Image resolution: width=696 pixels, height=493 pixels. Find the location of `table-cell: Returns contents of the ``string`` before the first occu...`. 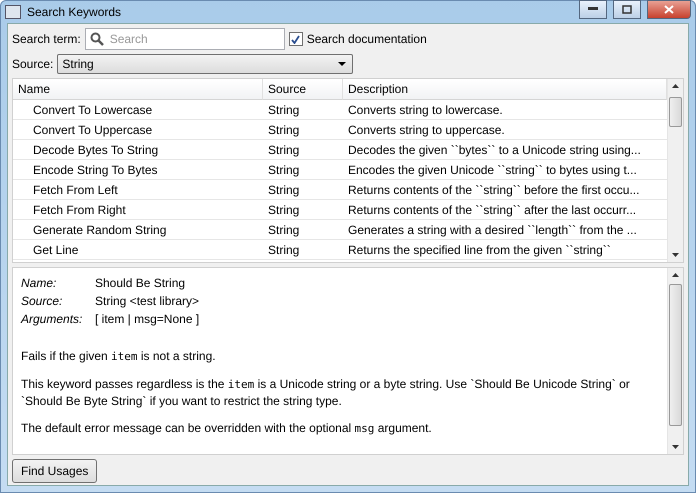

table-cell: Returns contents of the ``string`` before the first occu... is located at coordinates (505, 190).